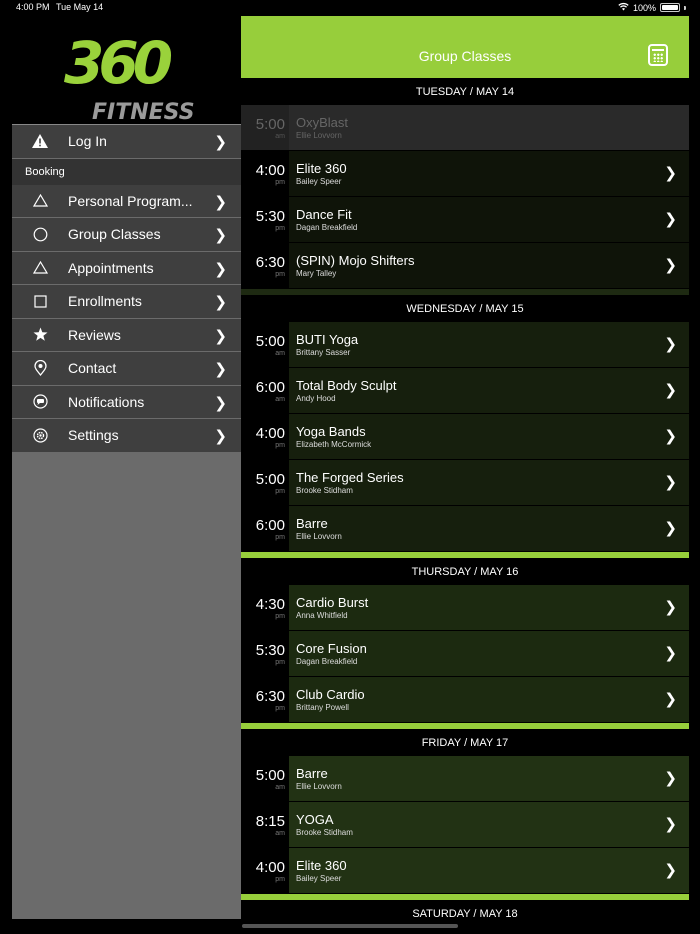 This screenshot has height=934, width=700. What do you see at coordinates (489, 482) in the screenshot?
I see `session-info: The Forged Series Brooke Stidham` at bounding box center [489, 482].